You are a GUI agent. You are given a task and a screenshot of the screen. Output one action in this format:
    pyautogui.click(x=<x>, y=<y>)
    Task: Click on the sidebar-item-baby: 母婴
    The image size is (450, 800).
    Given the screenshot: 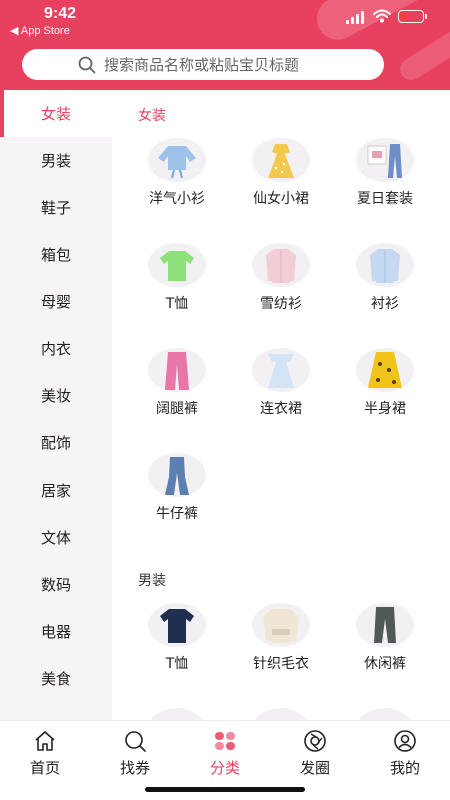 What is the action you would take?
    pyautogui.click(x=56, y=301)
    